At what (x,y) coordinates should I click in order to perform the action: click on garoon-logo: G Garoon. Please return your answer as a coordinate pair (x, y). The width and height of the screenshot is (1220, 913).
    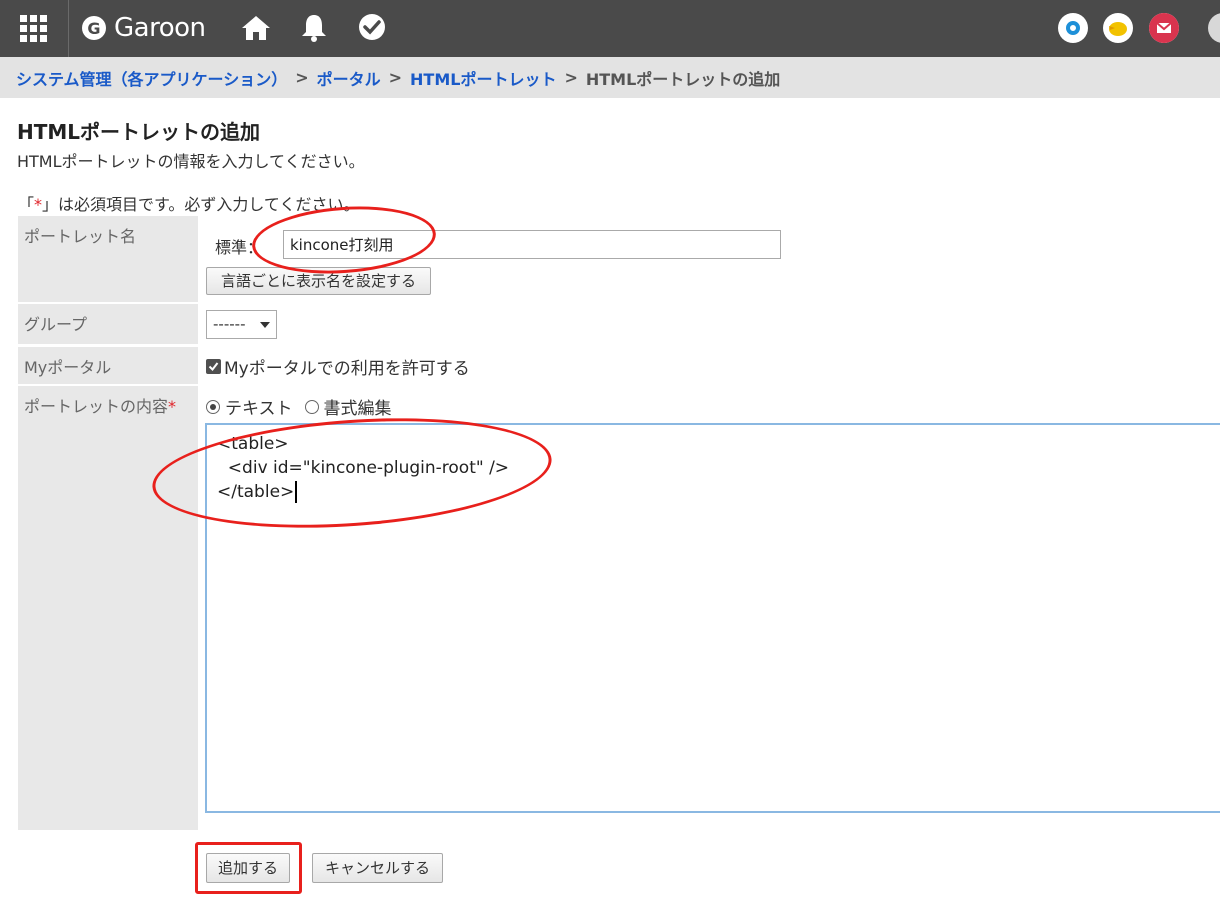
    Looking at the image, I should click on (144, 28).